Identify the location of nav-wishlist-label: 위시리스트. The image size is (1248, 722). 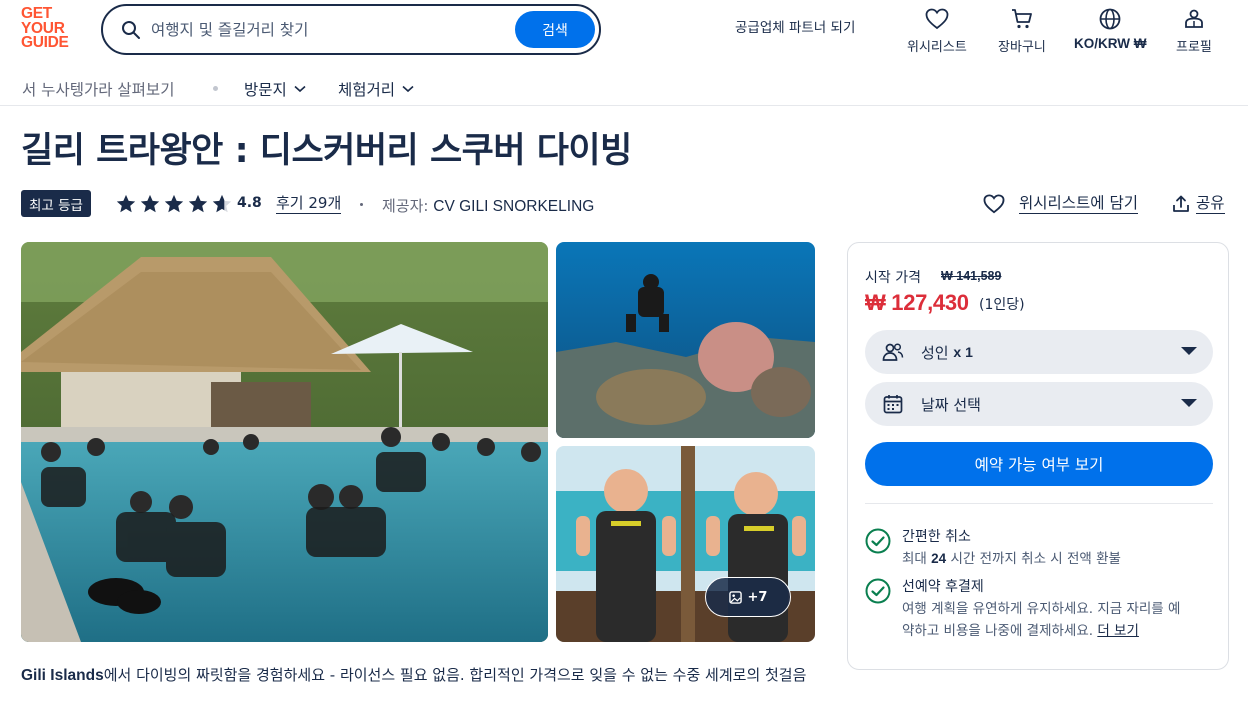
(937, 47).